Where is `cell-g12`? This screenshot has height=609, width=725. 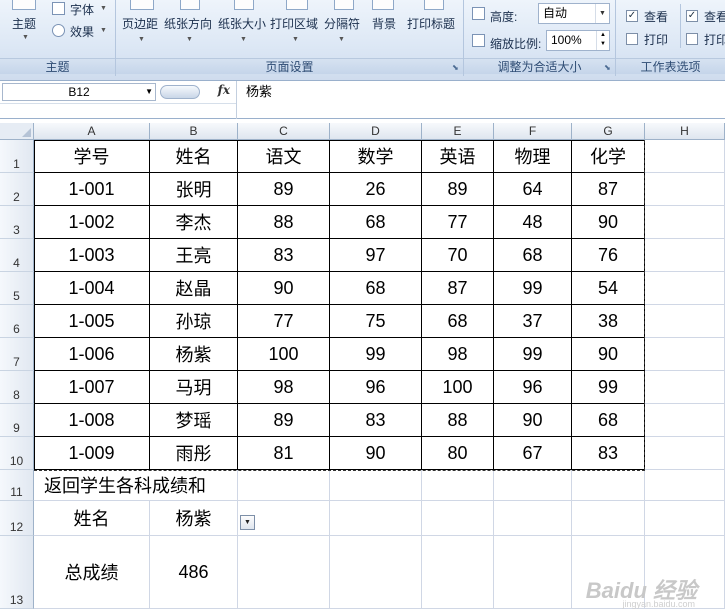
cell-g12 is located at coordinates (608, 518).